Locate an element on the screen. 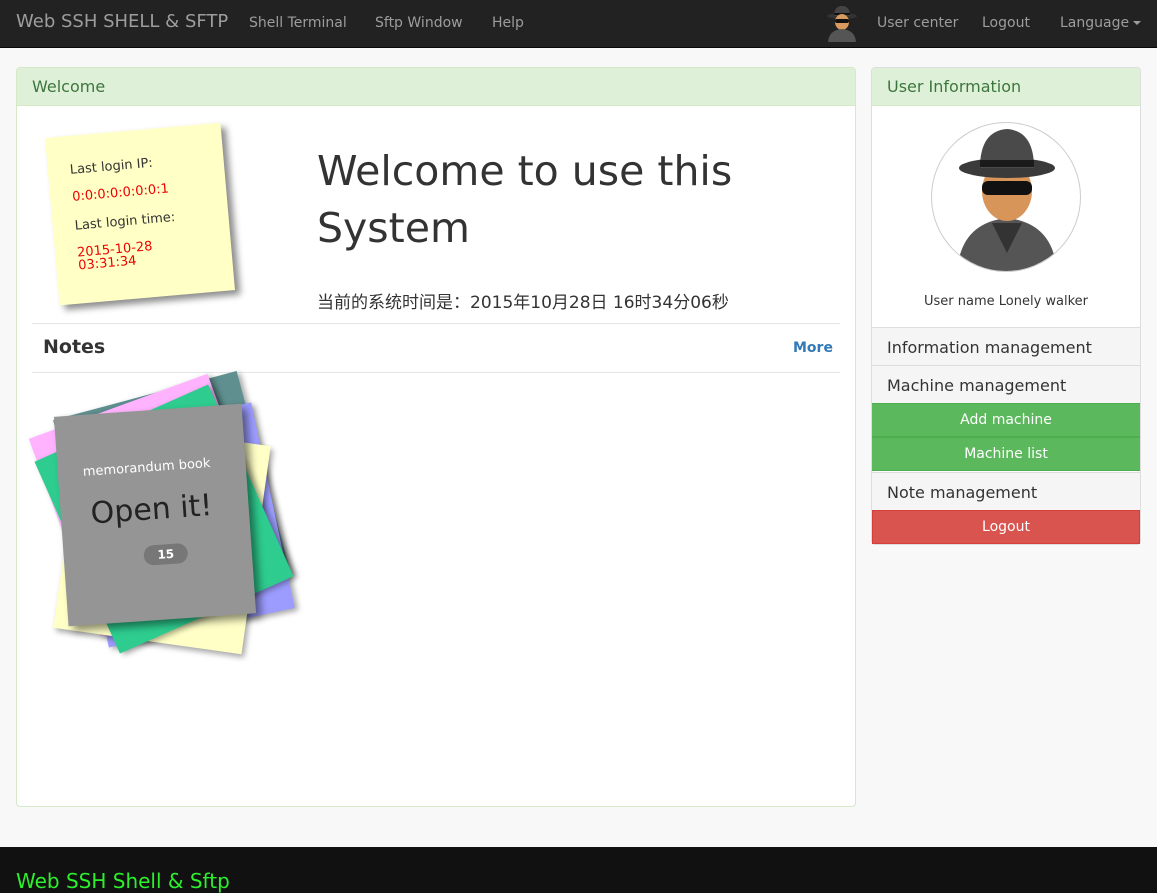 This screenshot has height=893, width=1157. notes-more-link: More is located at coordinates (813, 348).